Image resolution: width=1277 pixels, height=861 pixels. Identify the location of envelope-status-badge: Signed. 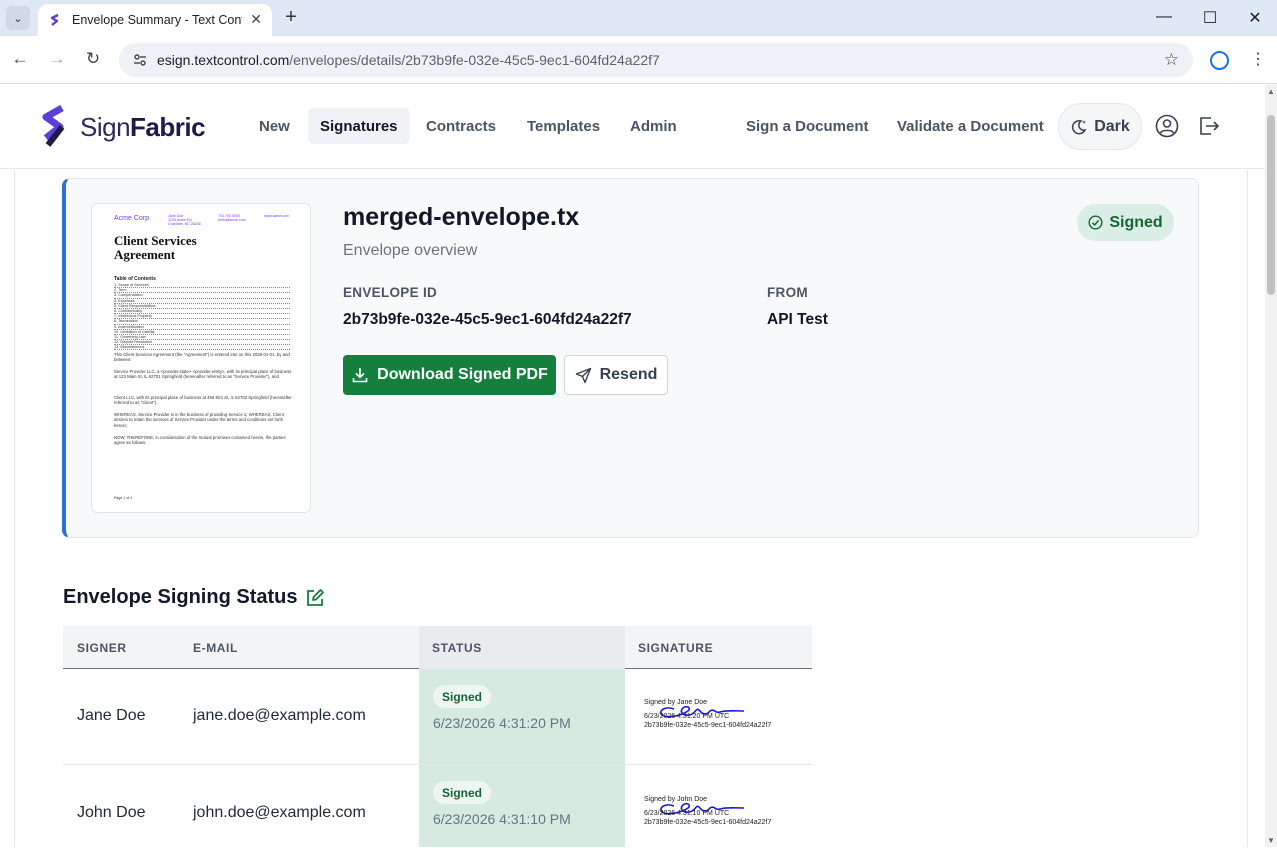
(1125, 222).